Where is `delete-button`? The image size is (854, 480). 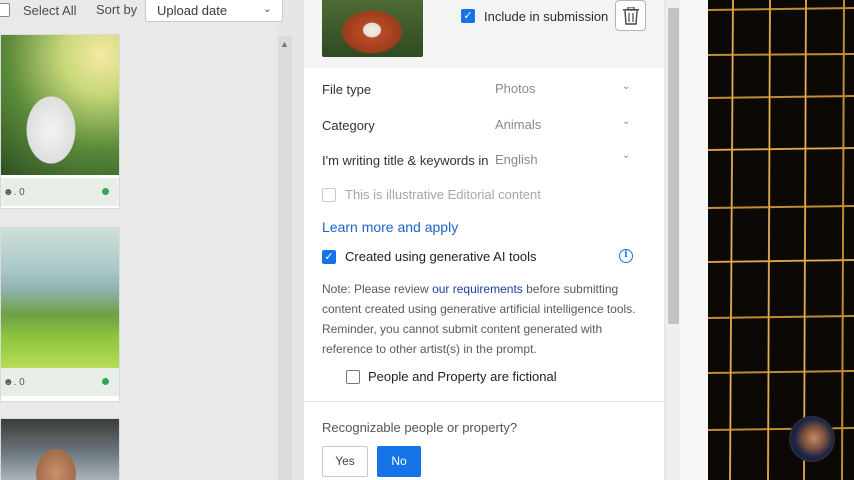 delete-button is located at coordinates (630, 15).